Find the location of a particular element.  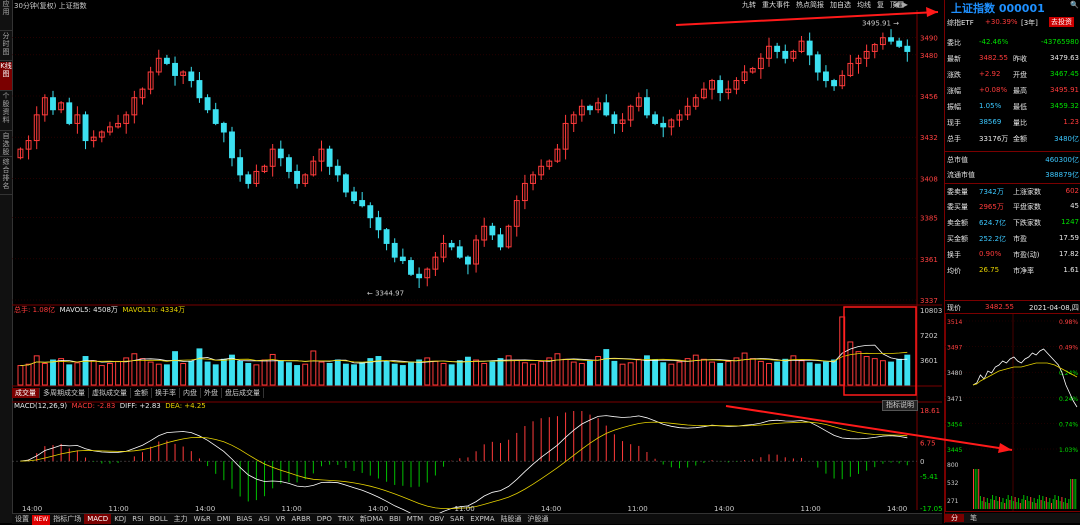

toolbar-item-5: 复 is located at coordinates (880, 5).